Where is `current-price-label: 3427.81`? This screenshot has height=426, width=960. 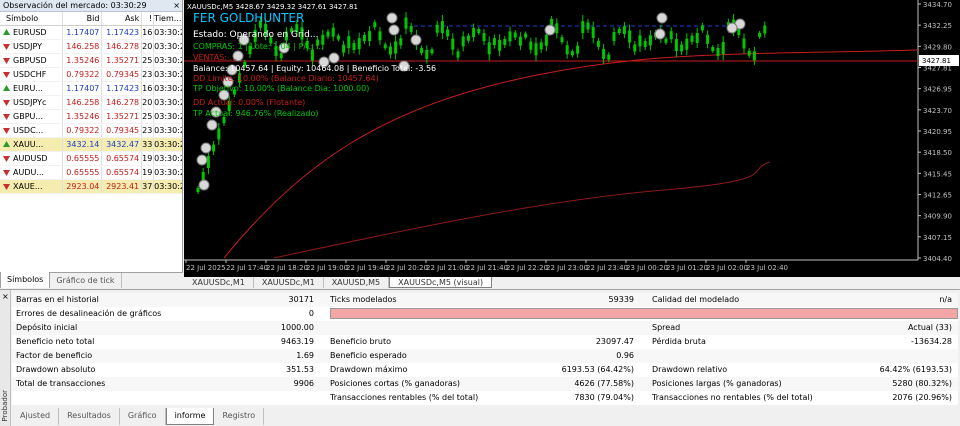 current-price-label: 3427.81 is located at coordinates (936, 61).